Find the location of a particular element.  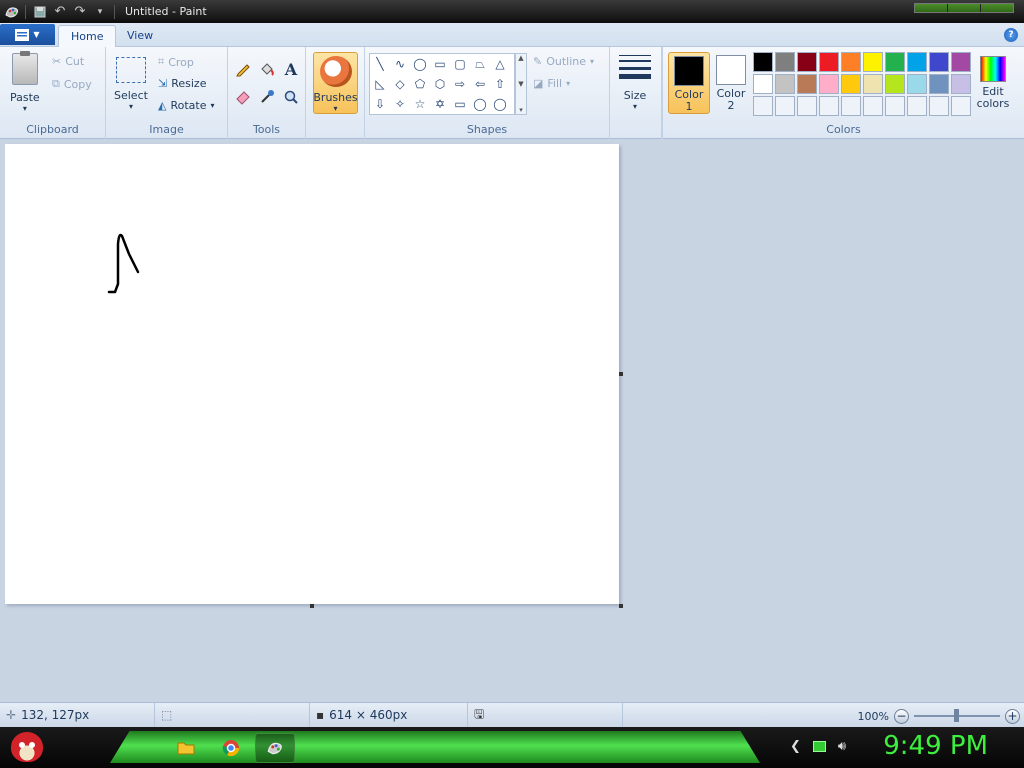

resize-handle-bottom is located at coordinates (312, 606).